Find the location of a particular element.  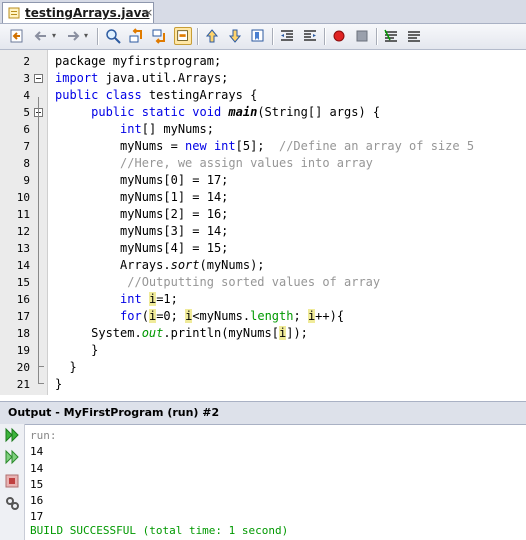

shift-left-icon is located at coordinates (287, 36).